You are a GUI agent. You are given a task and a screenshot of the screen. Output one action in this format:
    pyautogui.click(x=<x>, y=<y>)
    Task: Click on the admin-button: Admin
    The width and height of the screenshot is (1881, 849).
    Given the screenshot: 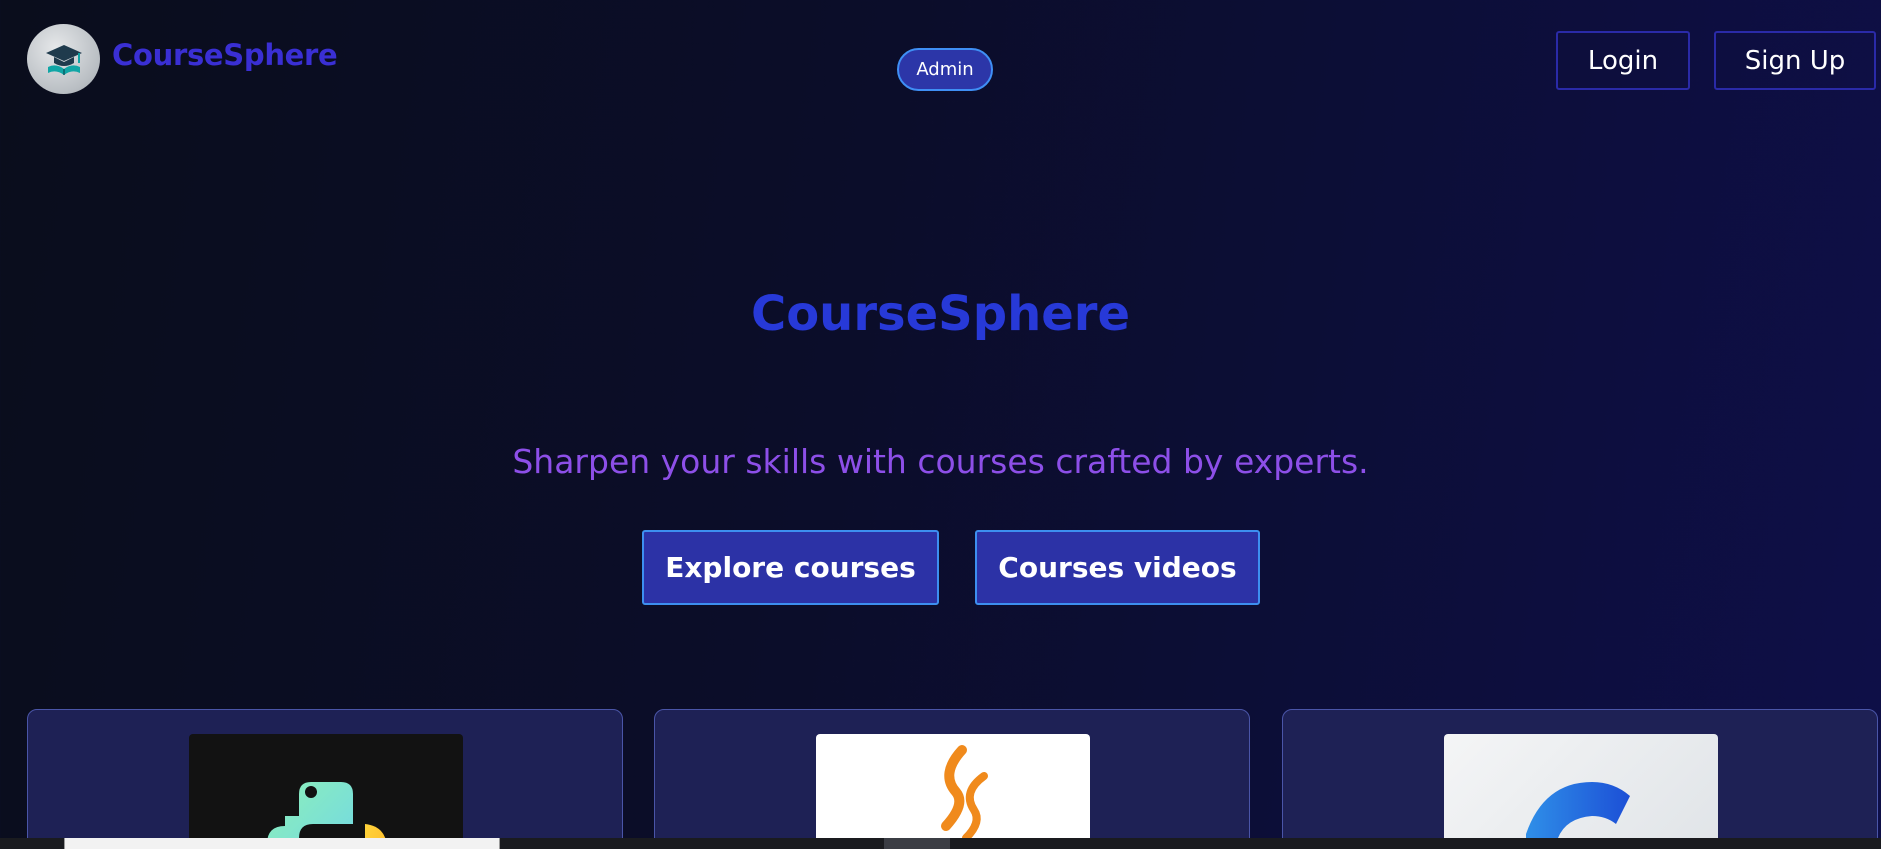 What is the action you would take?
    pyautogui.click(x=945, y=69)
    